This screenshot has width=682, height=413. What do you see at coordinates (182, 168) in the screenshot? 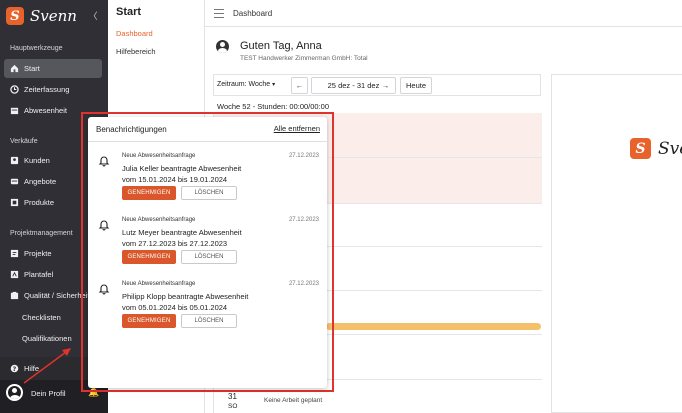
I see `notification-message: Julia Keller beantragte Abwesenheit` at bounding box center [182, 168].